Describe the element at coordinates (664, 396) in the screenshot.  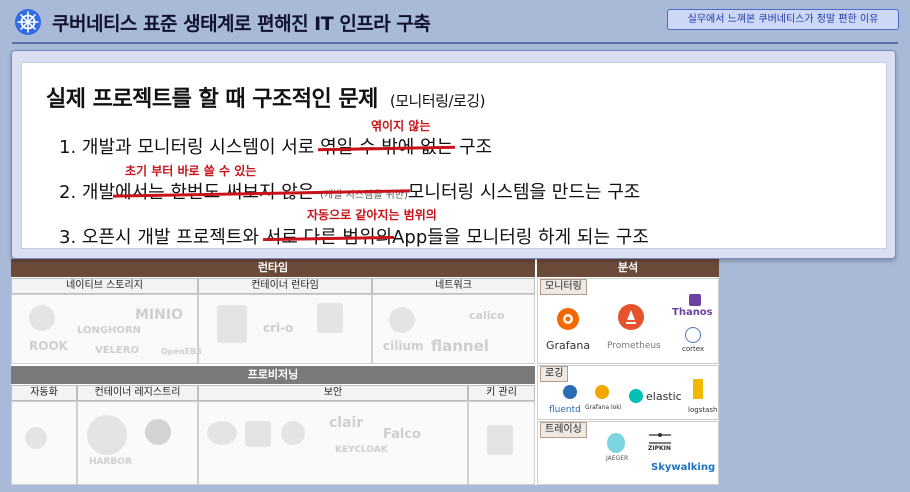
I see `elastic-logo: elastic` at that location.